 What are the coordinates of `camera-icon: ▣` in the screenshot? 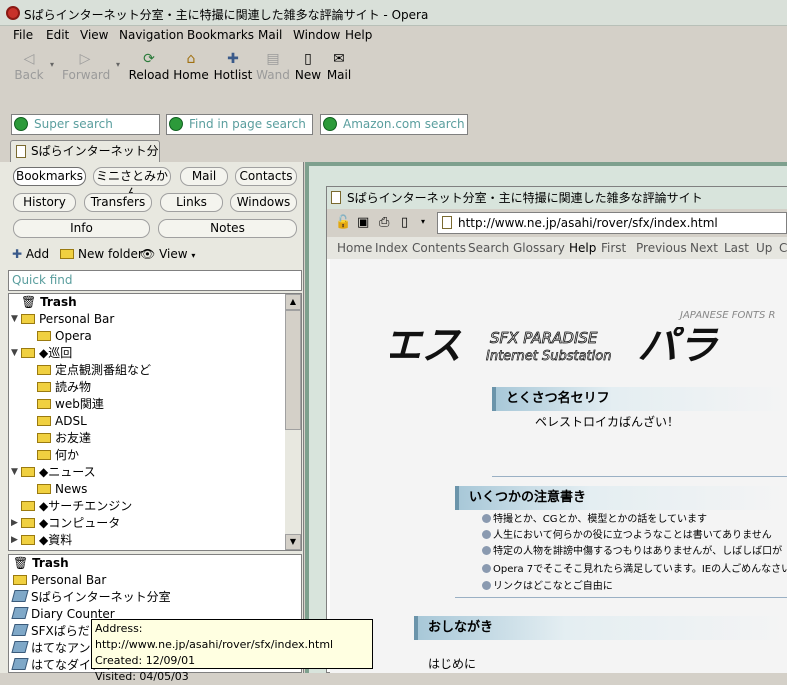 It's located at (363, 222).